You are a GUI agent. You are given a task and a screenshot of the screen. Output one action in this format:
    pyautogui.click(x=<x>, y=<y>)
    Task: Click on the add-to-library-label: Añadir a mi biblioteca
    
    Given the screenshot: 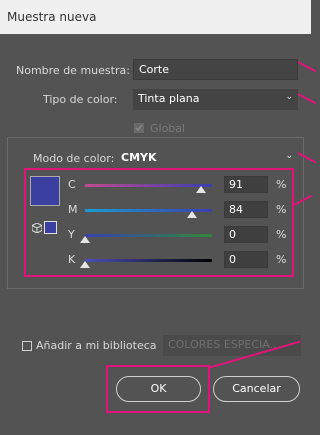 What is the action you would take?
    pyautogui.click(x=96, y=345)
    